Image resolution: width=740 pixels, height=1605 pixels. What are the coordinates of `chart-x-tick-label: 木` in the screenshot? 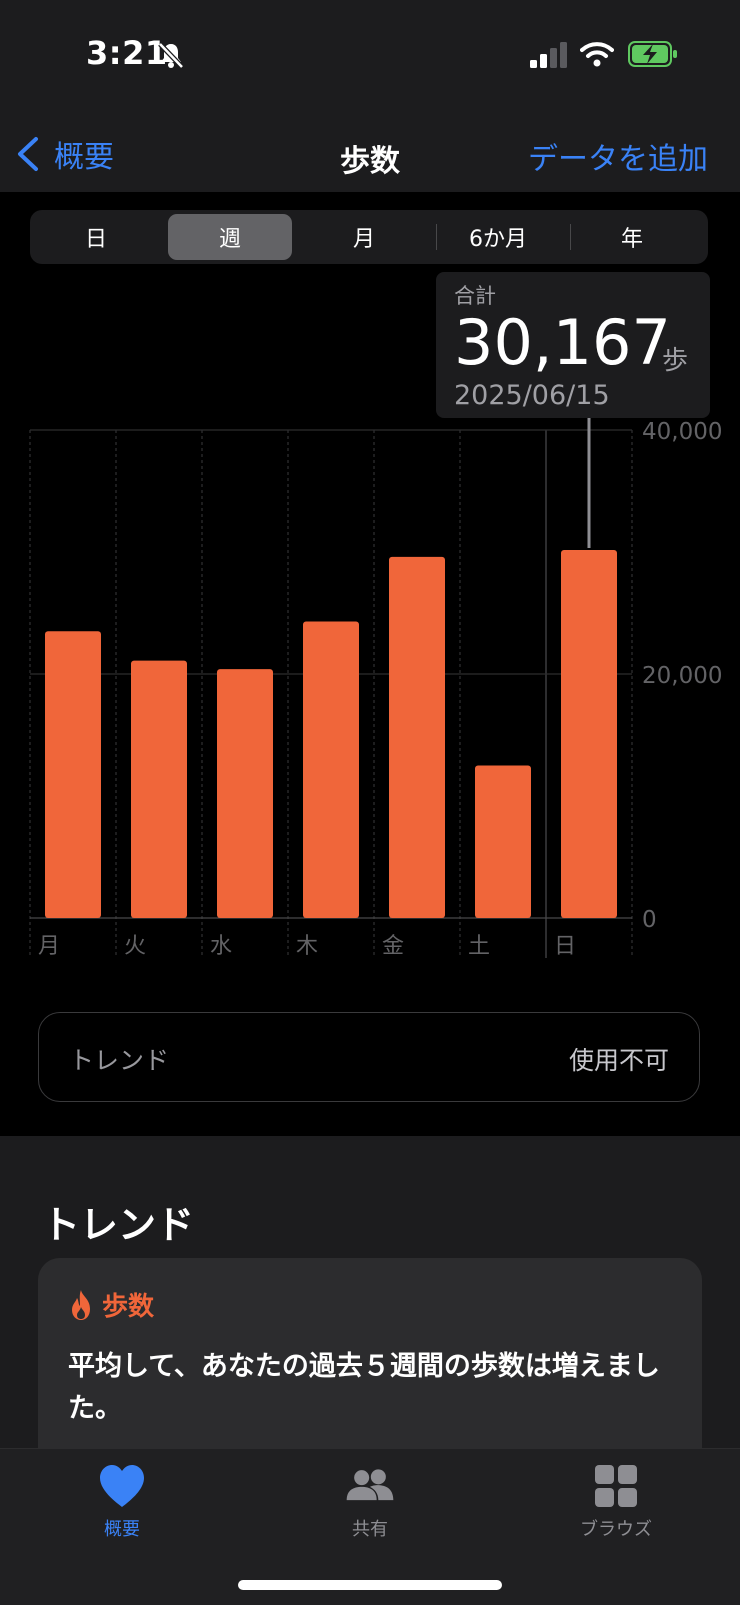 It's located at (307, 946).